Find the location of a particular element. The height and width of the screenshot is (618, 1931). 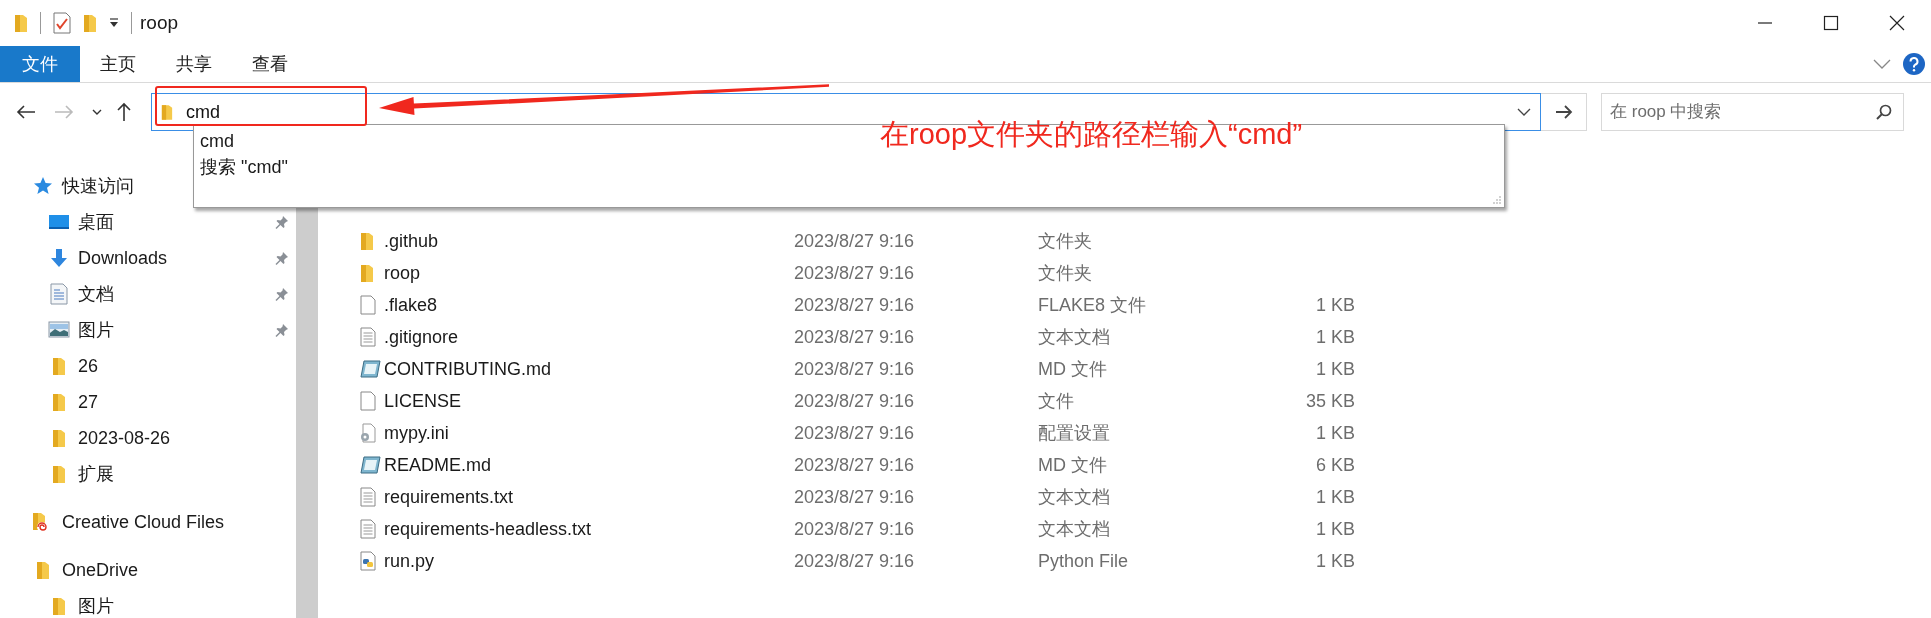

suggestion-item: 搜索 "cmd" is located at coordinates (244, 167).